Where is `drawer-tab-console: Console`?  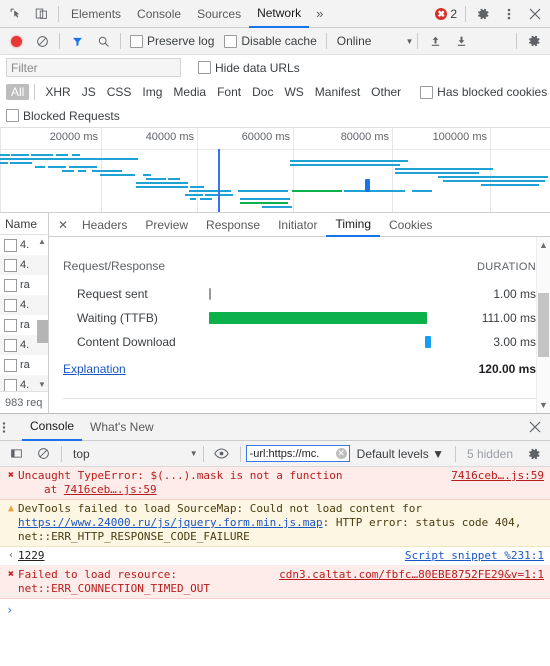
drawer-tab-console: Console is located at coordinates (52, 427).